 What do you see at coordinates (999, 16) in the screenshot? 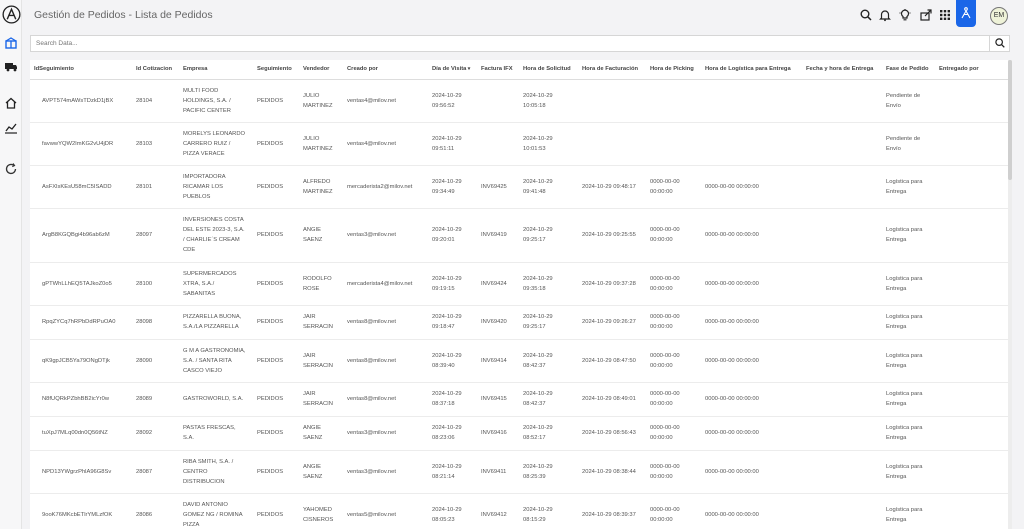
I see `user-avatar: EM` at bounding box center [999, 16].